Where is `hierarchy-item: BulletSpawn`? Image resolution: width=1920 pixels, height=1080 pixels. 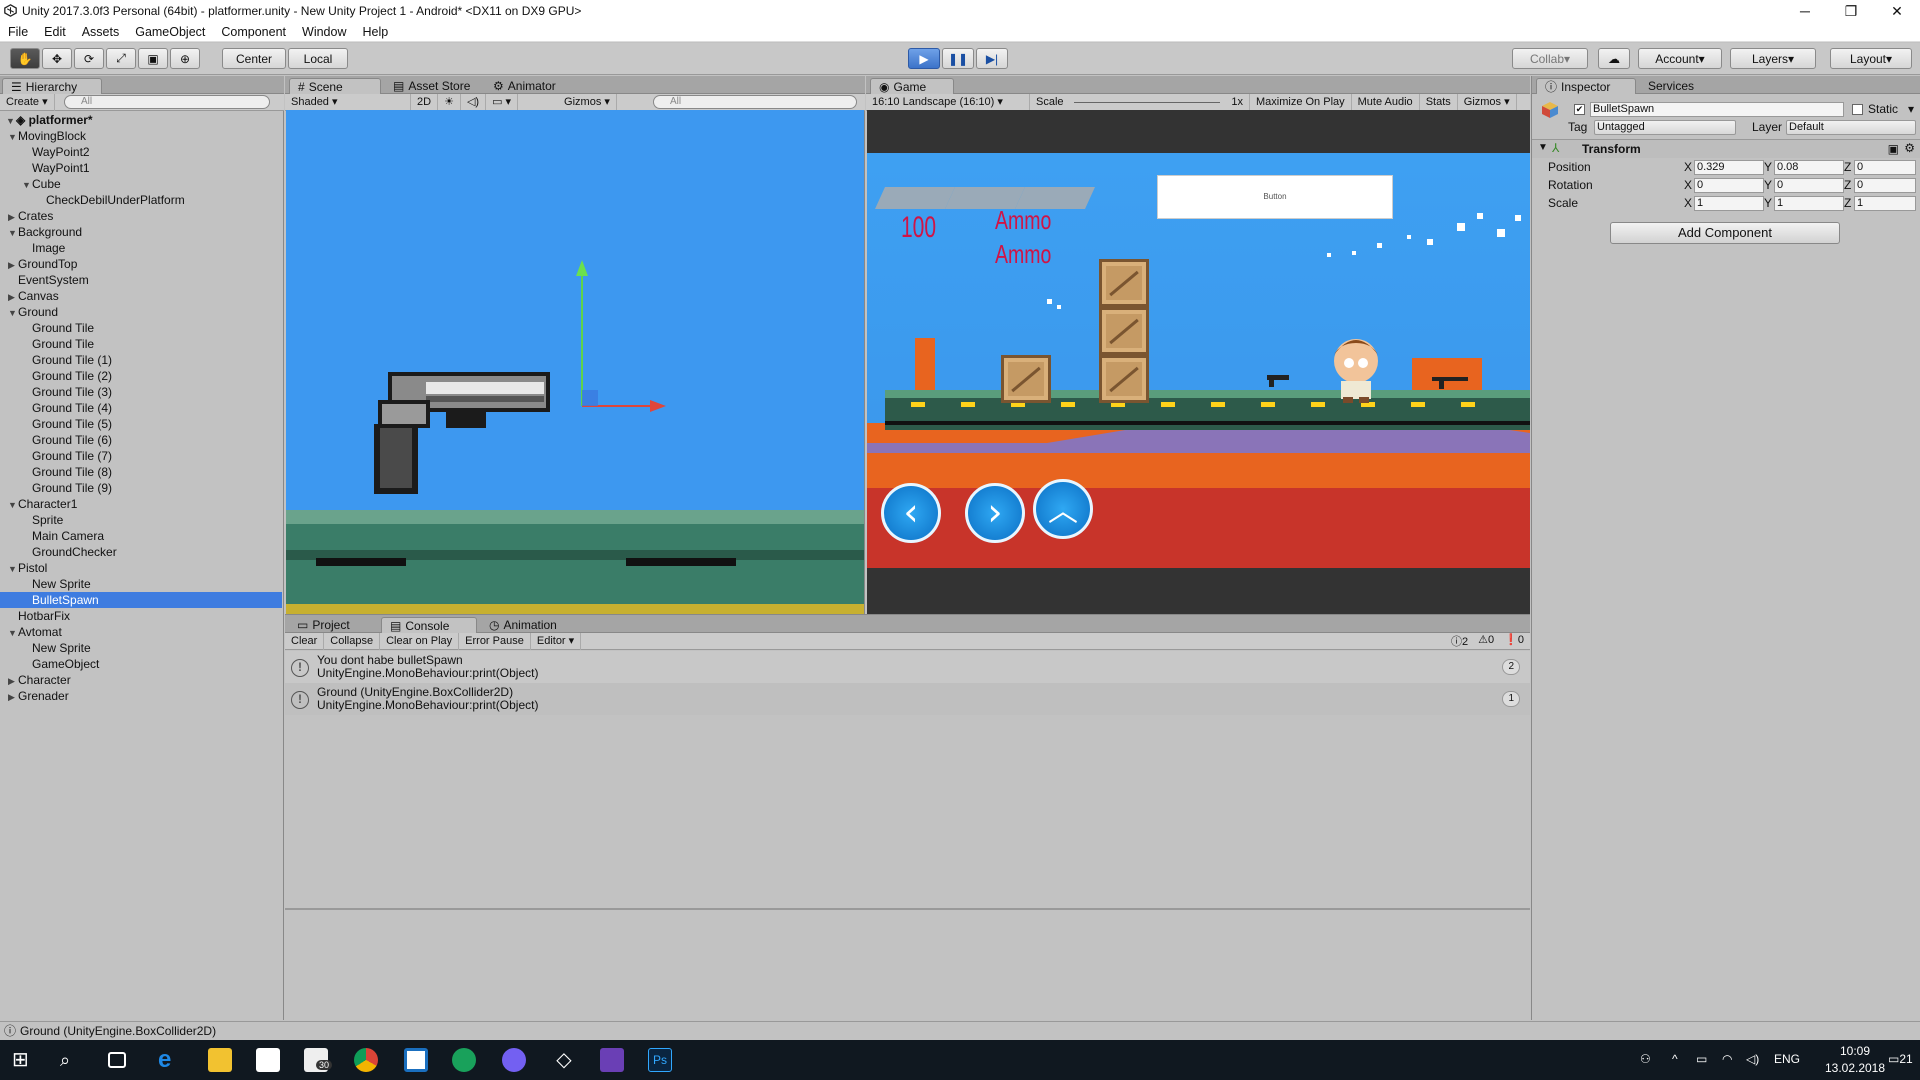 hierarchy-item: BulletSpawn is located at coordinates (141, 600).